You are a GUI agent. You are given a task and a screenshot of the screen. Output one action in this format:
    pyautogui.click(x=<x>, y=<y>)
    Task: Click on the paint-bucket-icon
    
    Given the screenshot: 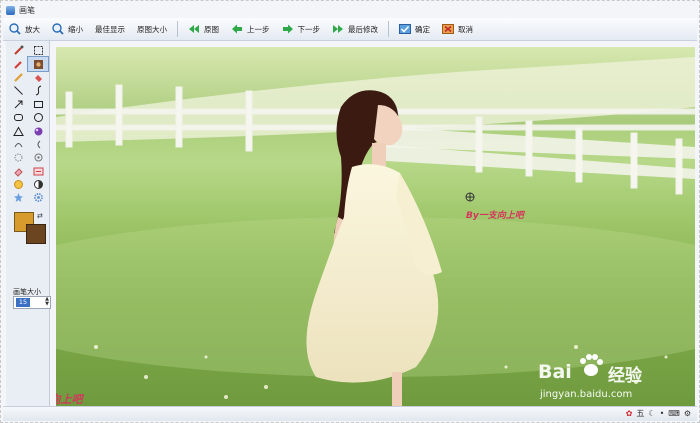 What is the action you would take?
    pyautogui.click(x=38, y=78)
    